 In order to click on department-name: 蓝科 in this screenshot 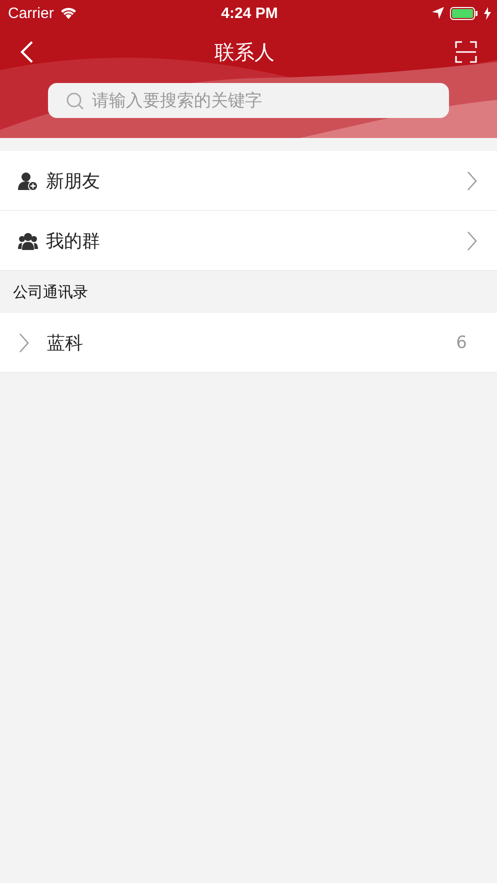, I will do `click(65, 343)`.